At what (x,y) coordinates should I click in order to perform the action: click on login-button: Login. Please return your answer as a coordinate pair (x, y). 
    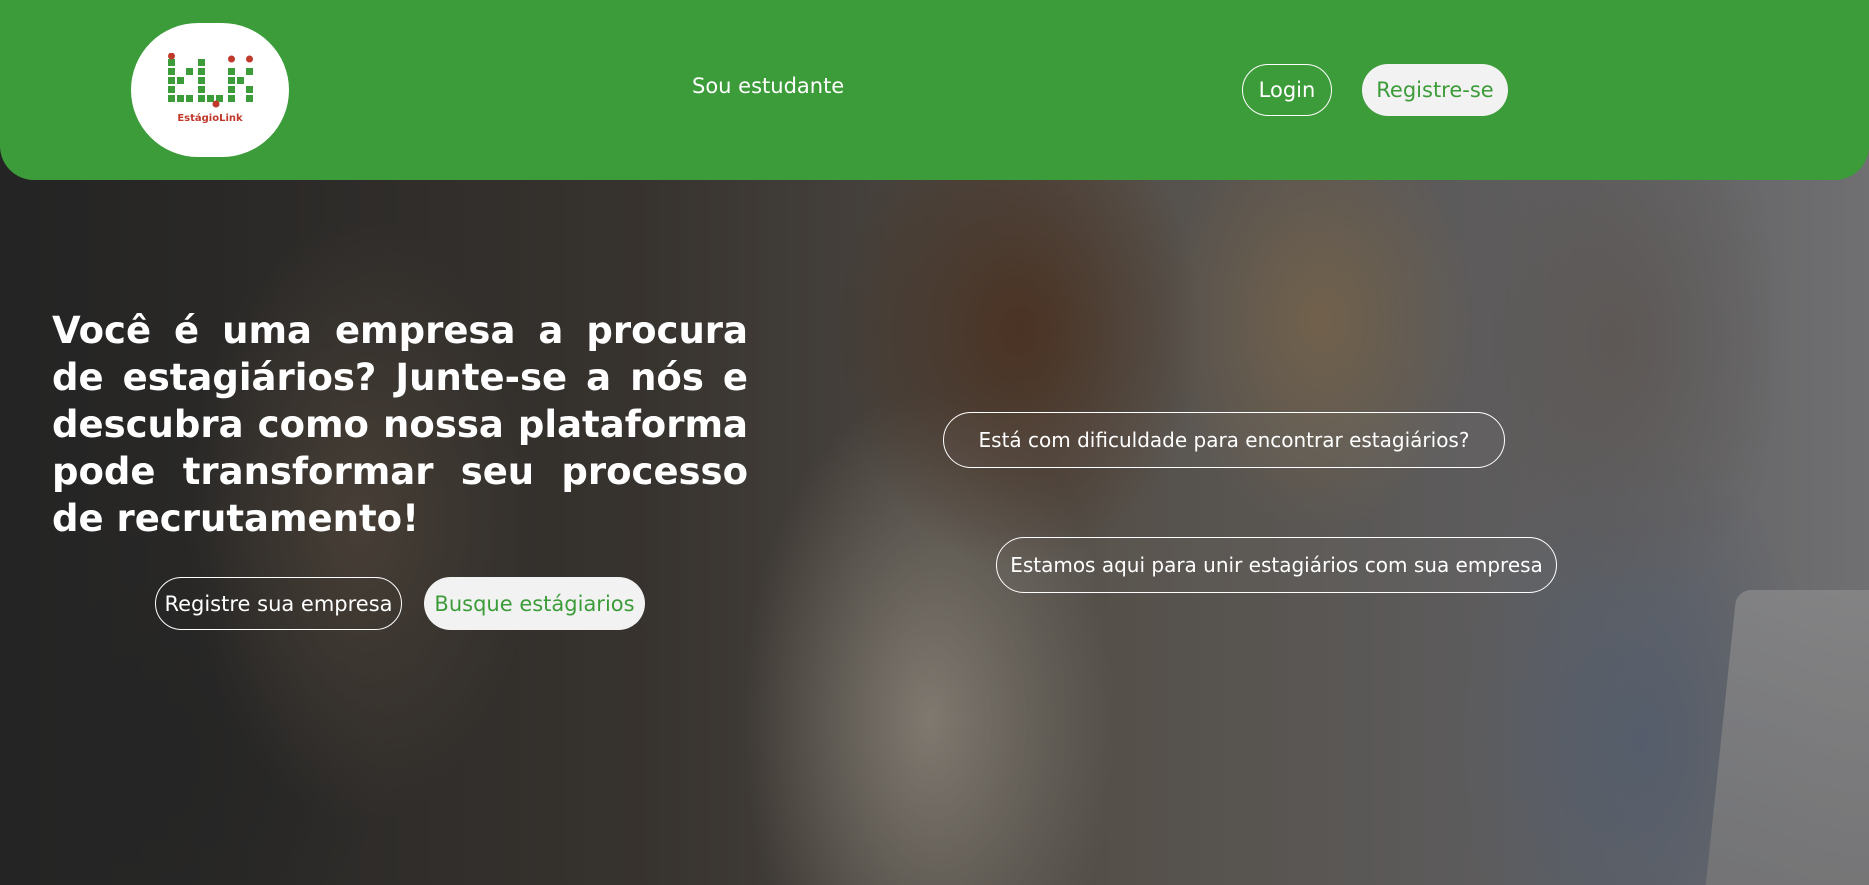
    Looking at the image, I should click on (1287, 90).